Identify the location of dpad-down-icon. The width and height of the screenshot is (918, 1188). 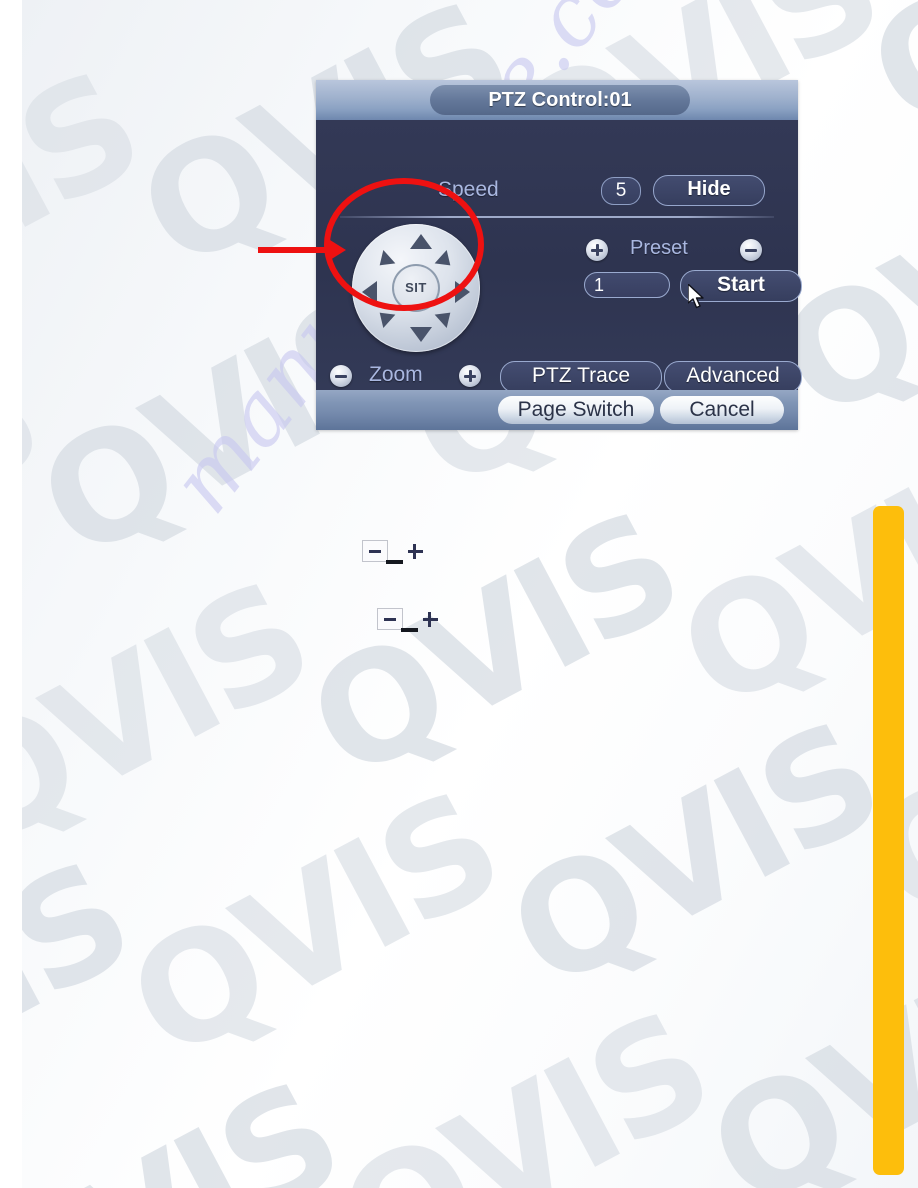
(421, 334).